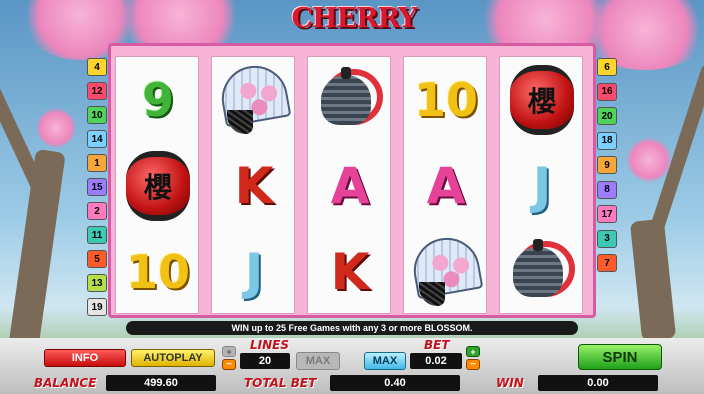 The height and width of the screenshot is (394, 704). I want to click on line-number-tab: 17, so click(607, 214).